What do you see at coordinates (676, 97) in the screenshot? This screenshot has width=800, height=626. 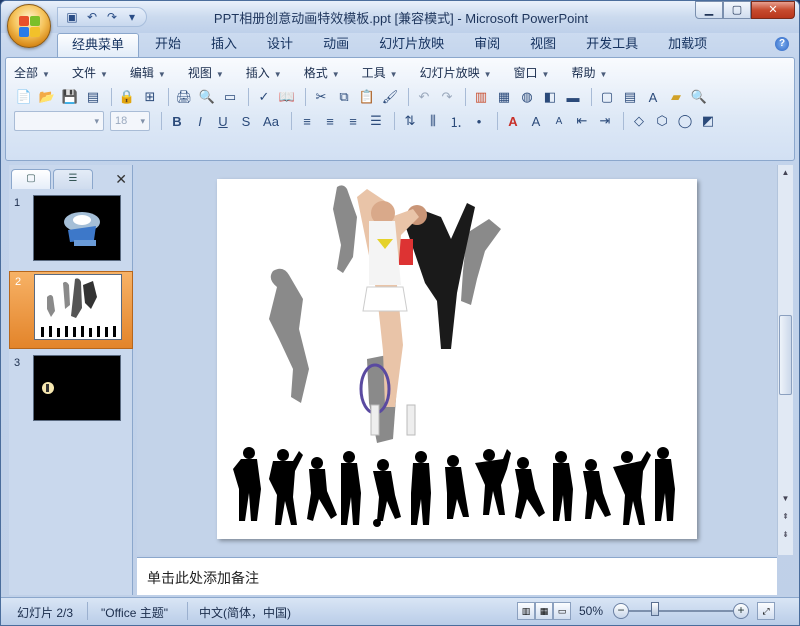 I see `folder-icon: ▰` at bounding box center [676, 97].